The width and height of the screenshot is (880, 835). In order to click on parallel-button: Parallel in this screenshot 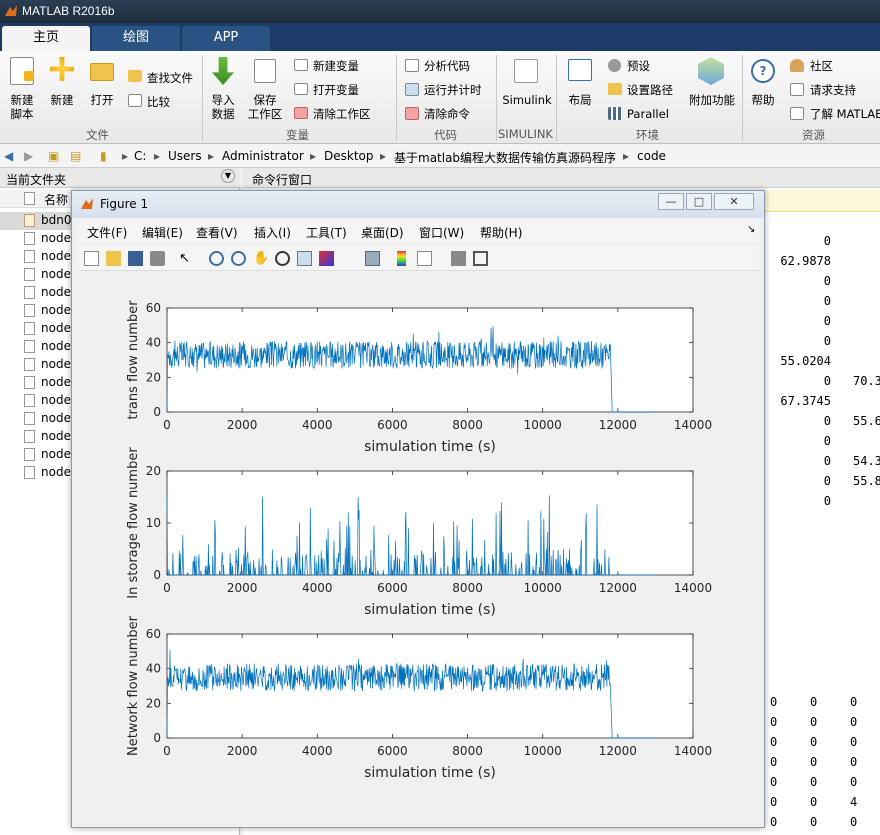, I will do `click(648, 114)`.